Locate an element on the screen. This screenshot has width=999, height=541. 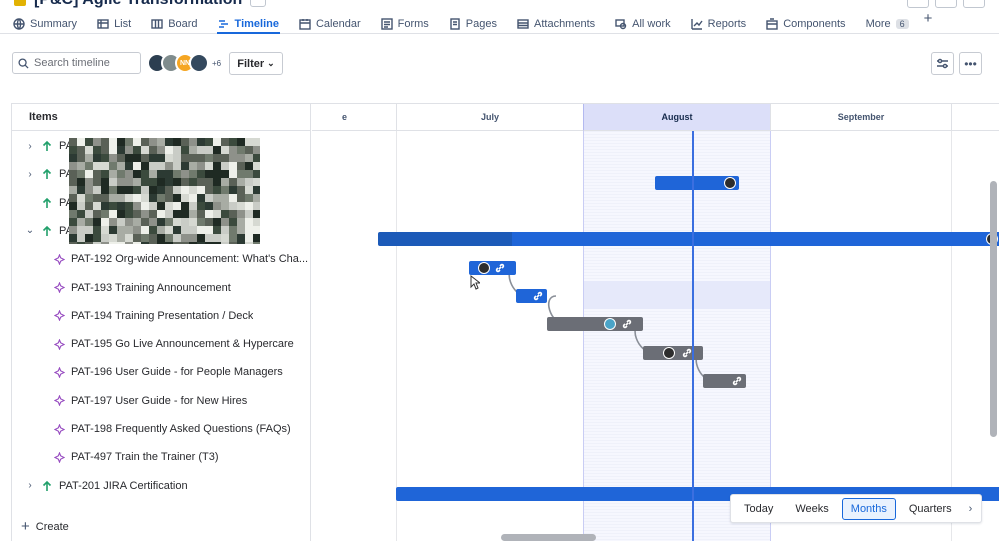
assignee-filter: NN +6 is located at coordinates (184, 63).